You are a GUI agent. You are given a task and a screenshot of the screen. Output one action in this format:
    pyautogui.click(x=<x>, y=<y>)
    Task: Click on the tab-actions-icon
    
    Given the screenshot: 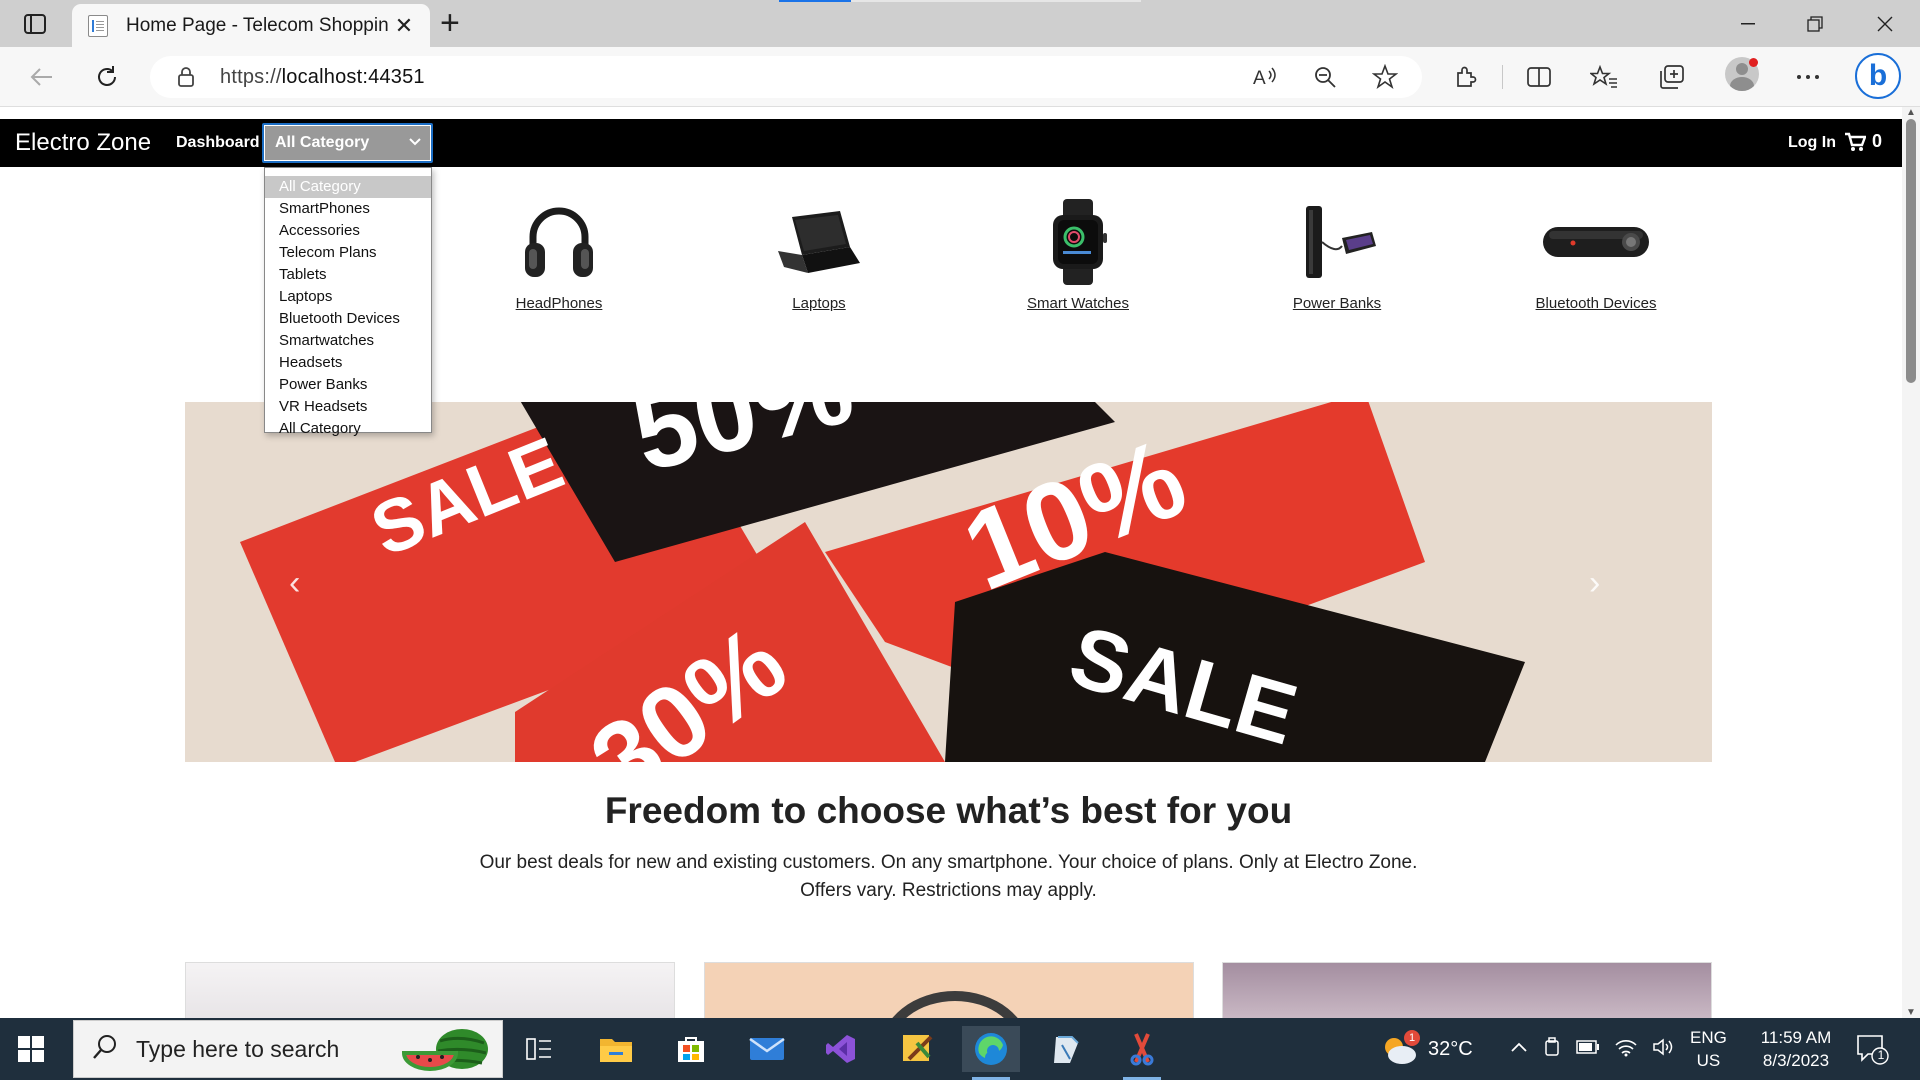 What is the action you would take?
    pyautogui.click(x=35, y=24)
    